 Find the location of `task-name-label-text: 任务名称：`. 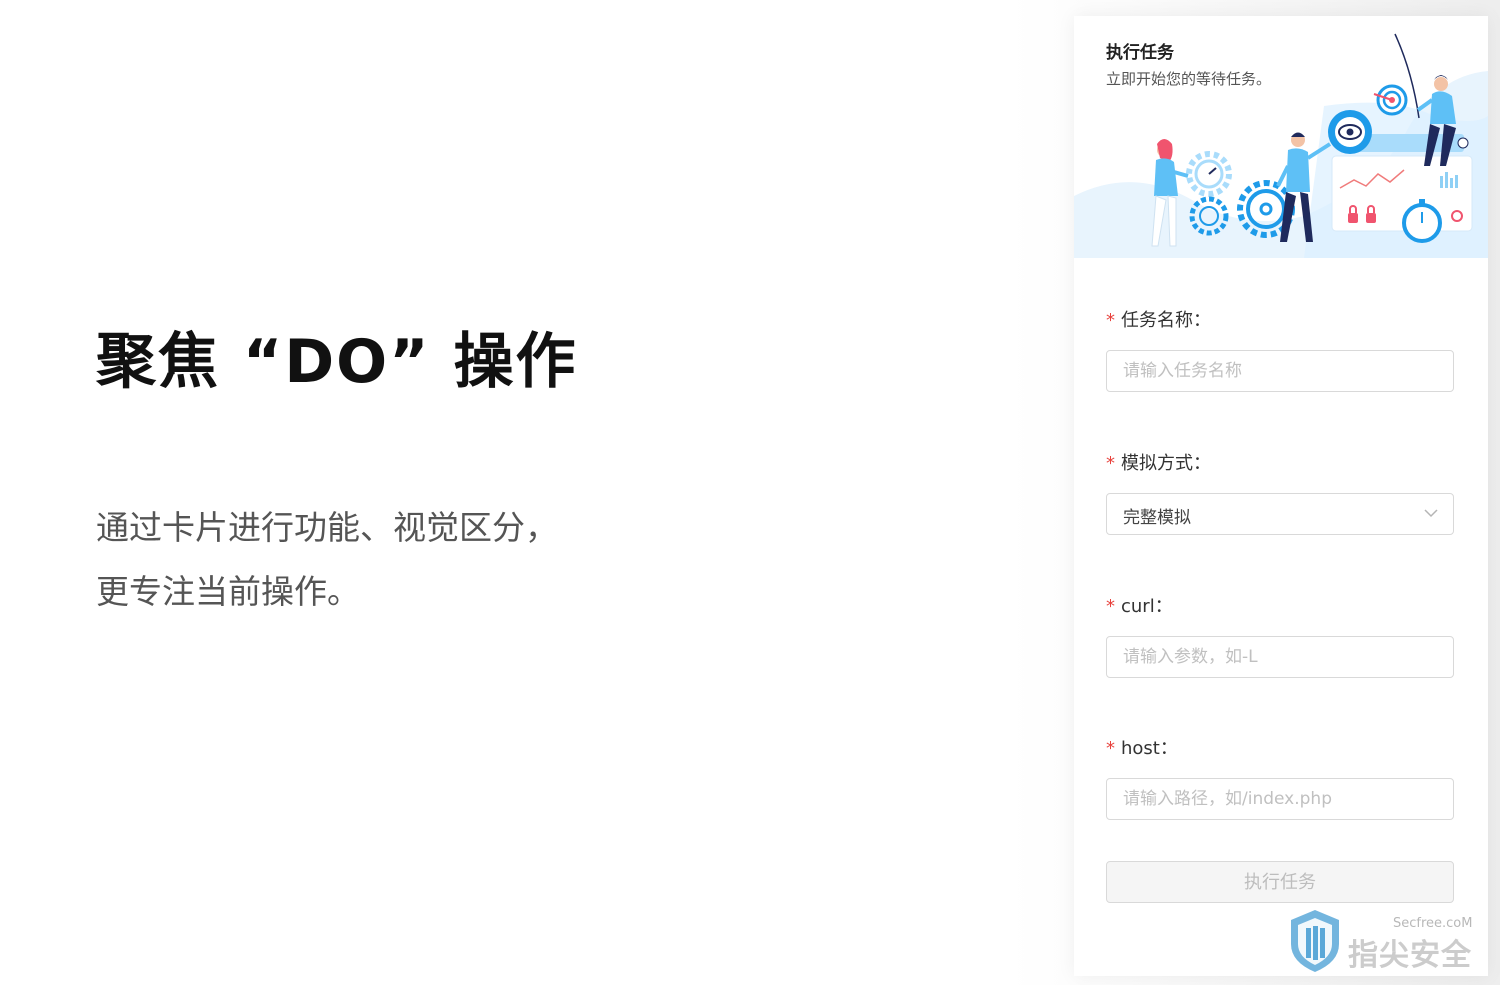

task-name-label-text: 任务名称： is located at coordinates (1166, 320).